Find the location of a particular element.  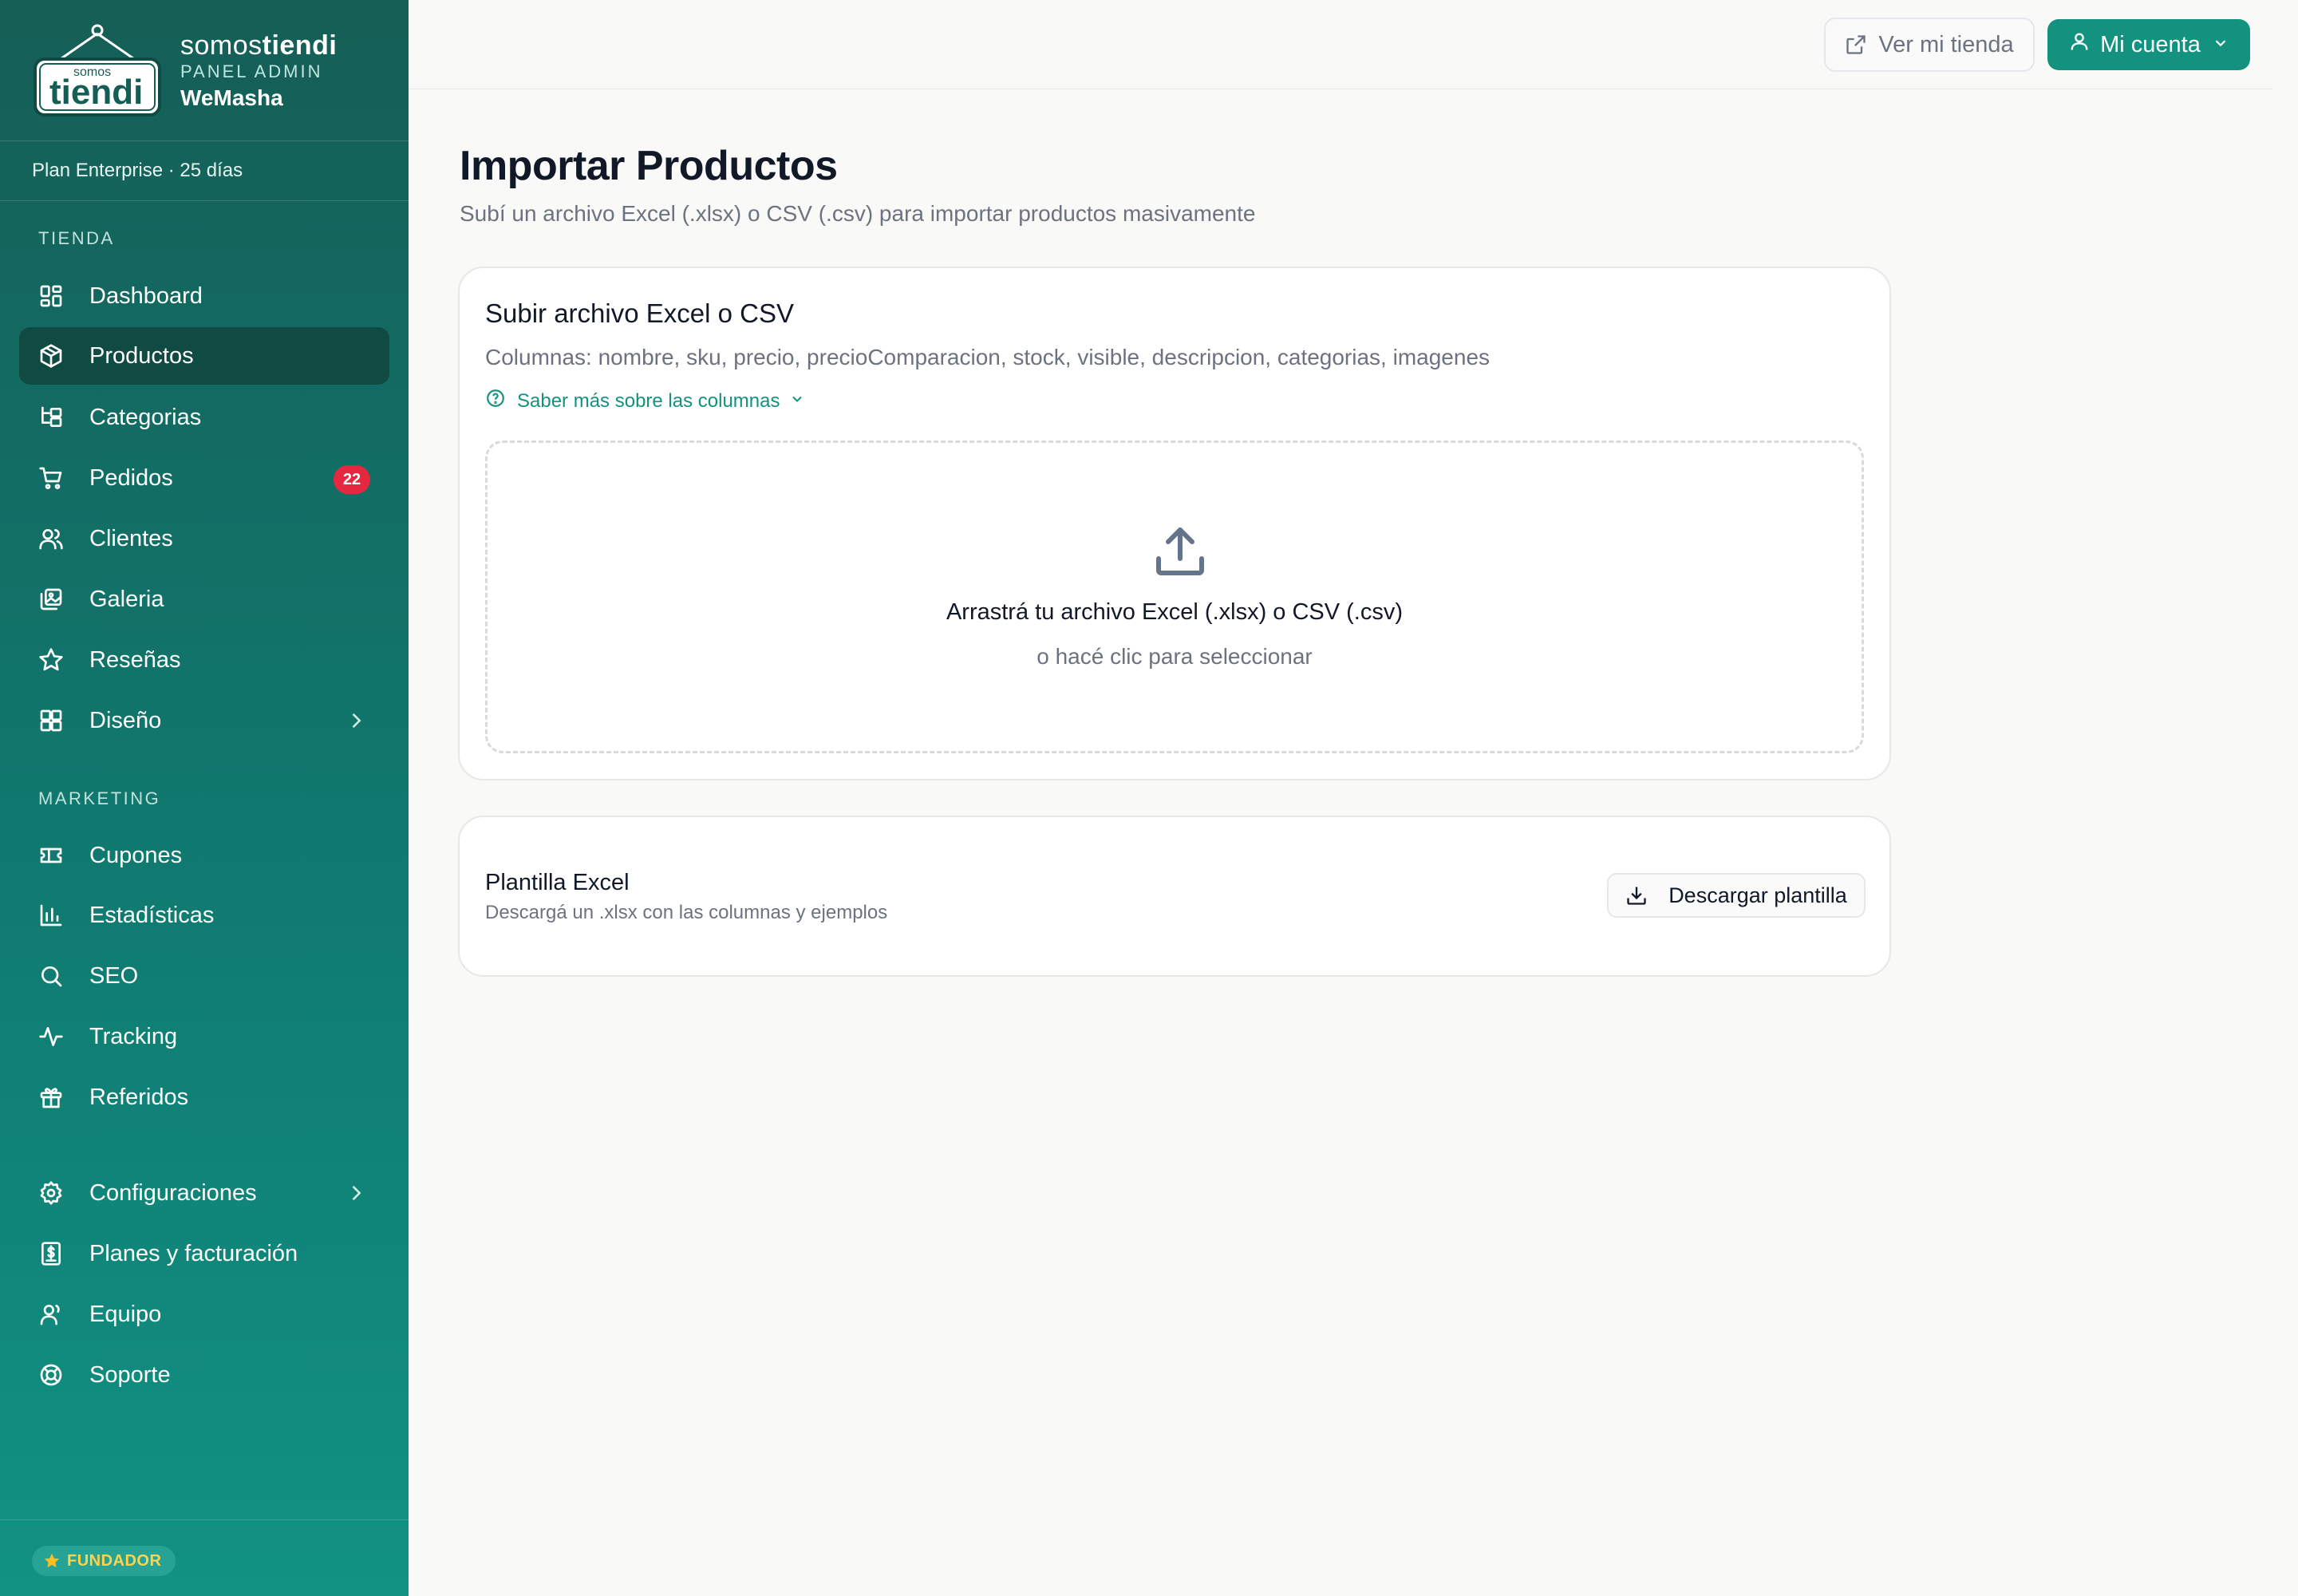

sidebar-item-configuraciones: Configuraciones is located at coordinates (204, 1193).